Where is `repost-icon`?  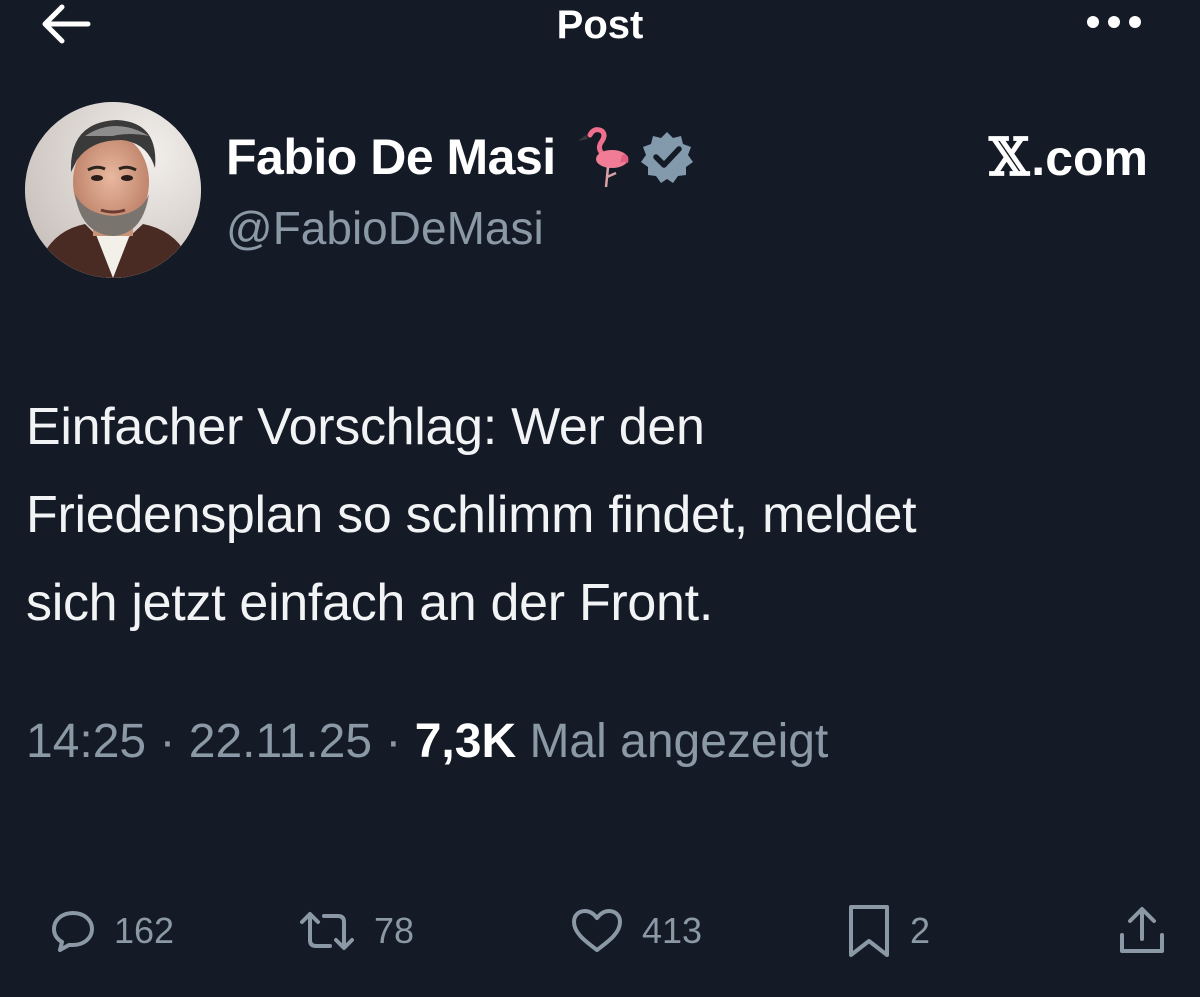 repost-icon is located at coordinates (327, 931).